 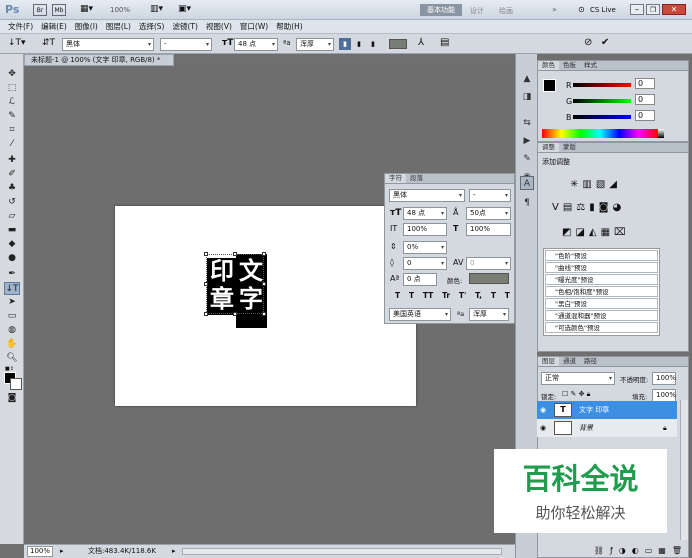 I want to click on menu-filter: 滤镜(T), so click(x=185, y=27).